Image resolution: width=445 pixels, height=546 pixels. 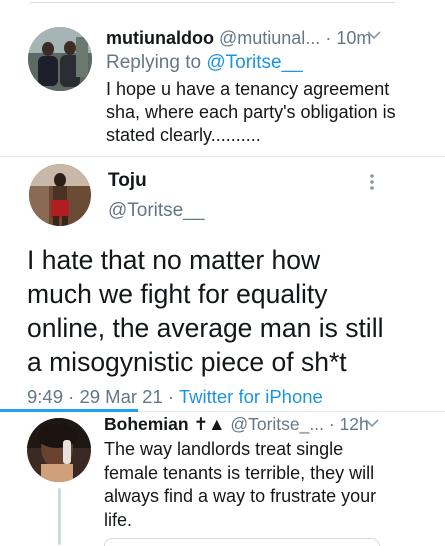 I want to click on tweet-time: · 10m, so click(x=348, y=38).